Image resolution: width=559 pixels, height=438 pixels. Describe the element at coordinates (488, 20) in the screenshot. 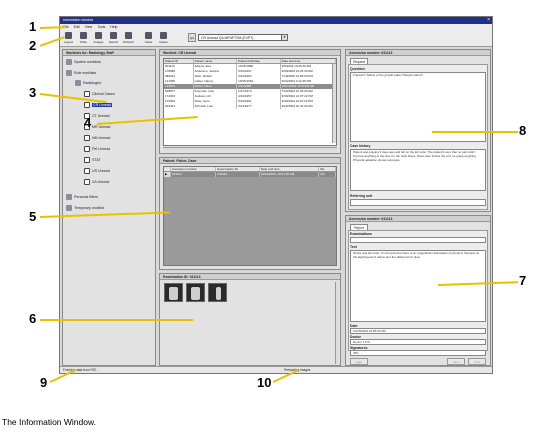

I see `close-icon: ×` at that location.